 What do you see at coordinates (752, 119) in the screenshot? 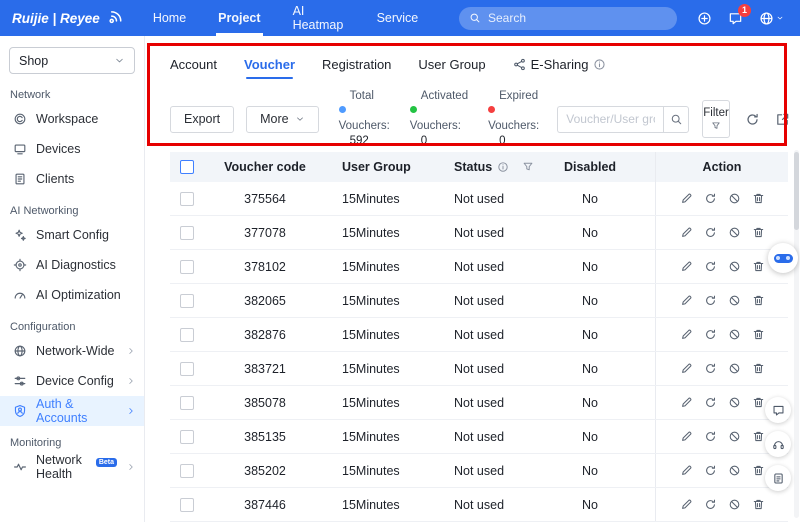
I see `refresh-button` at bounding box center [752, 119].